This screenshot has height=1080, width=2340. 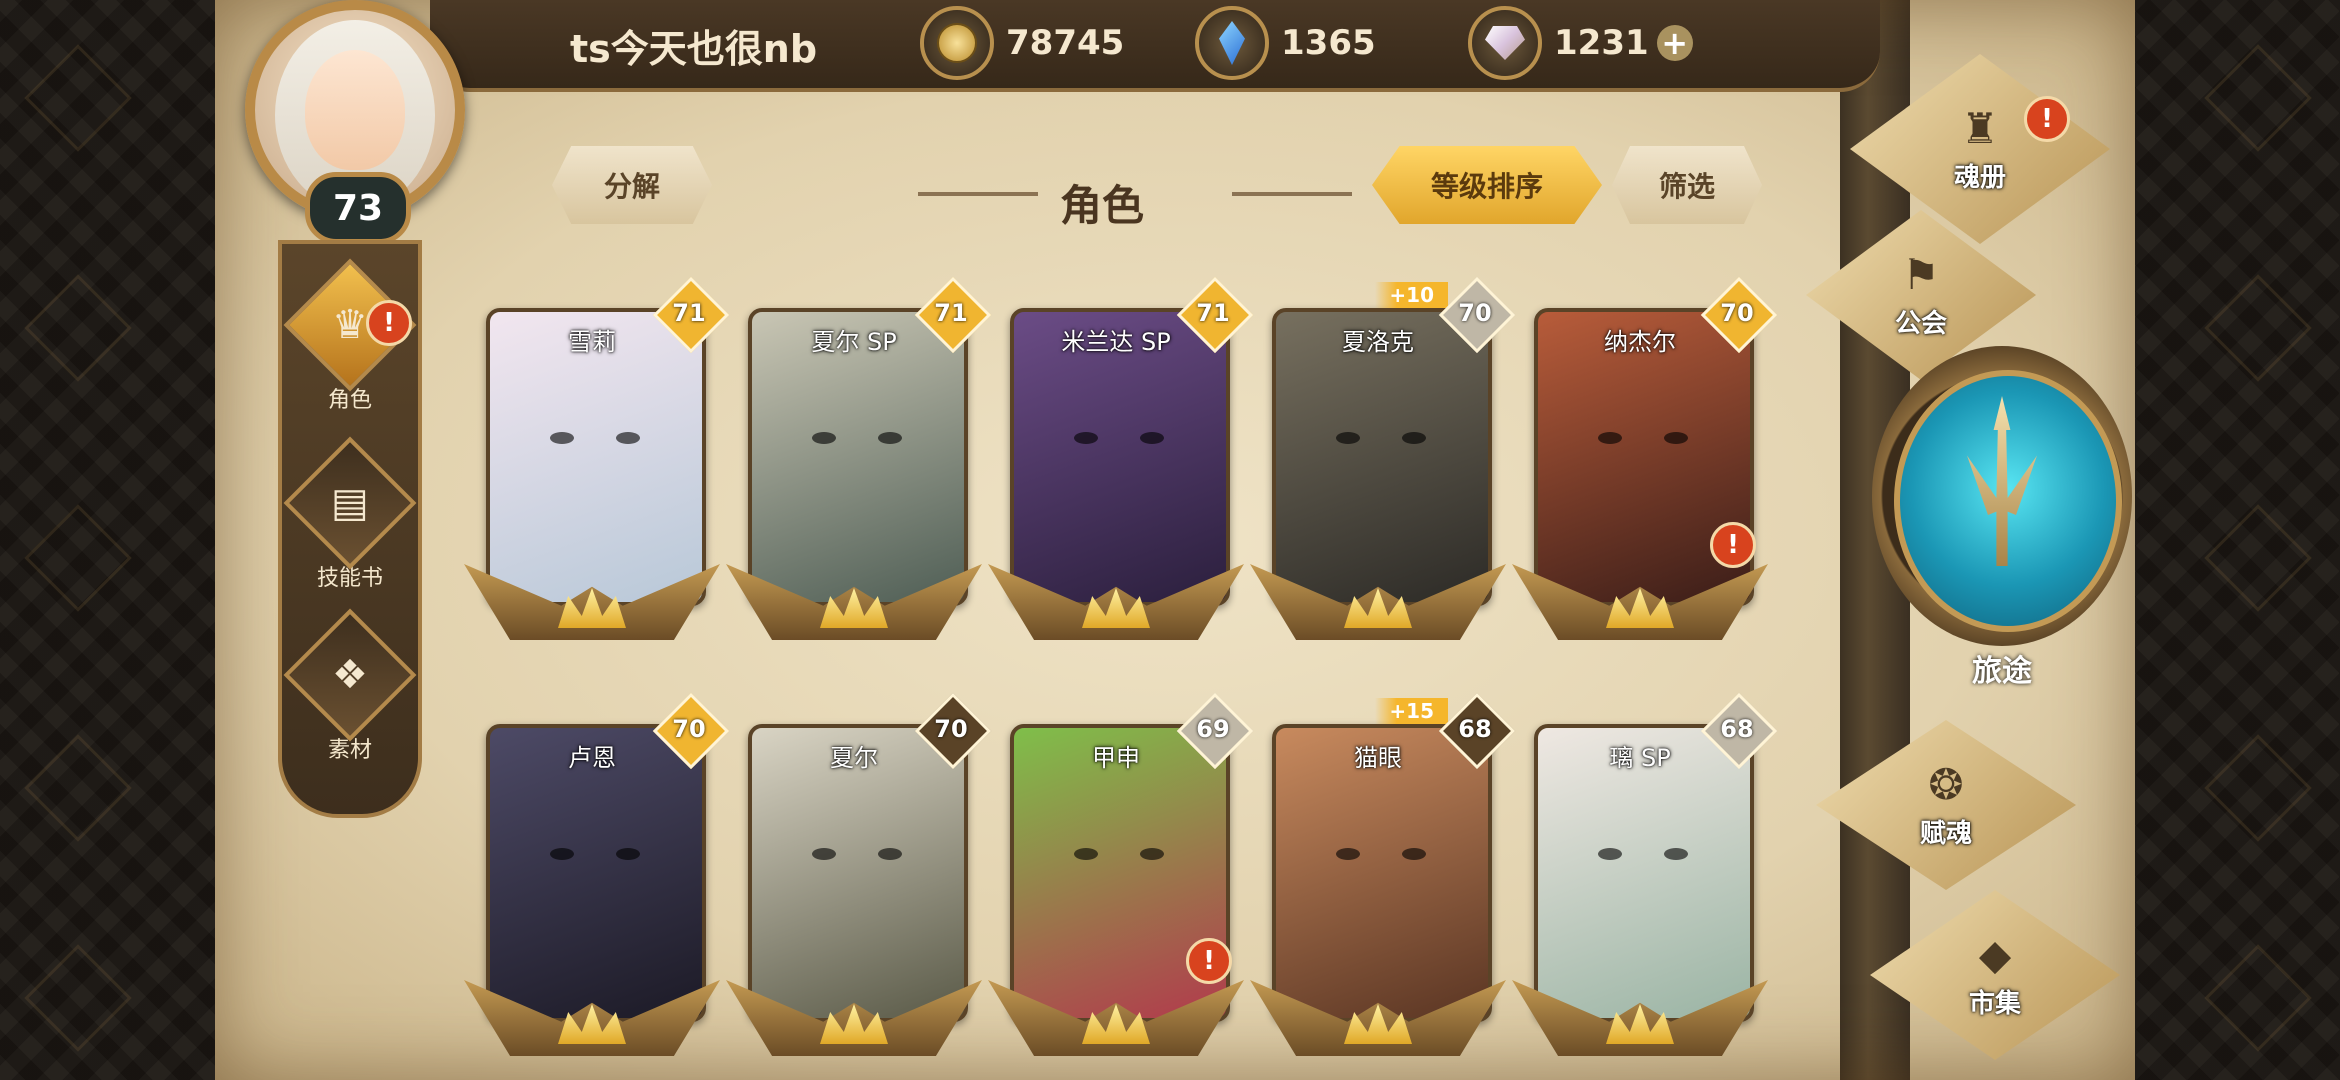 I want to click on player-level-badge: 73, so click(x=358, y=208).